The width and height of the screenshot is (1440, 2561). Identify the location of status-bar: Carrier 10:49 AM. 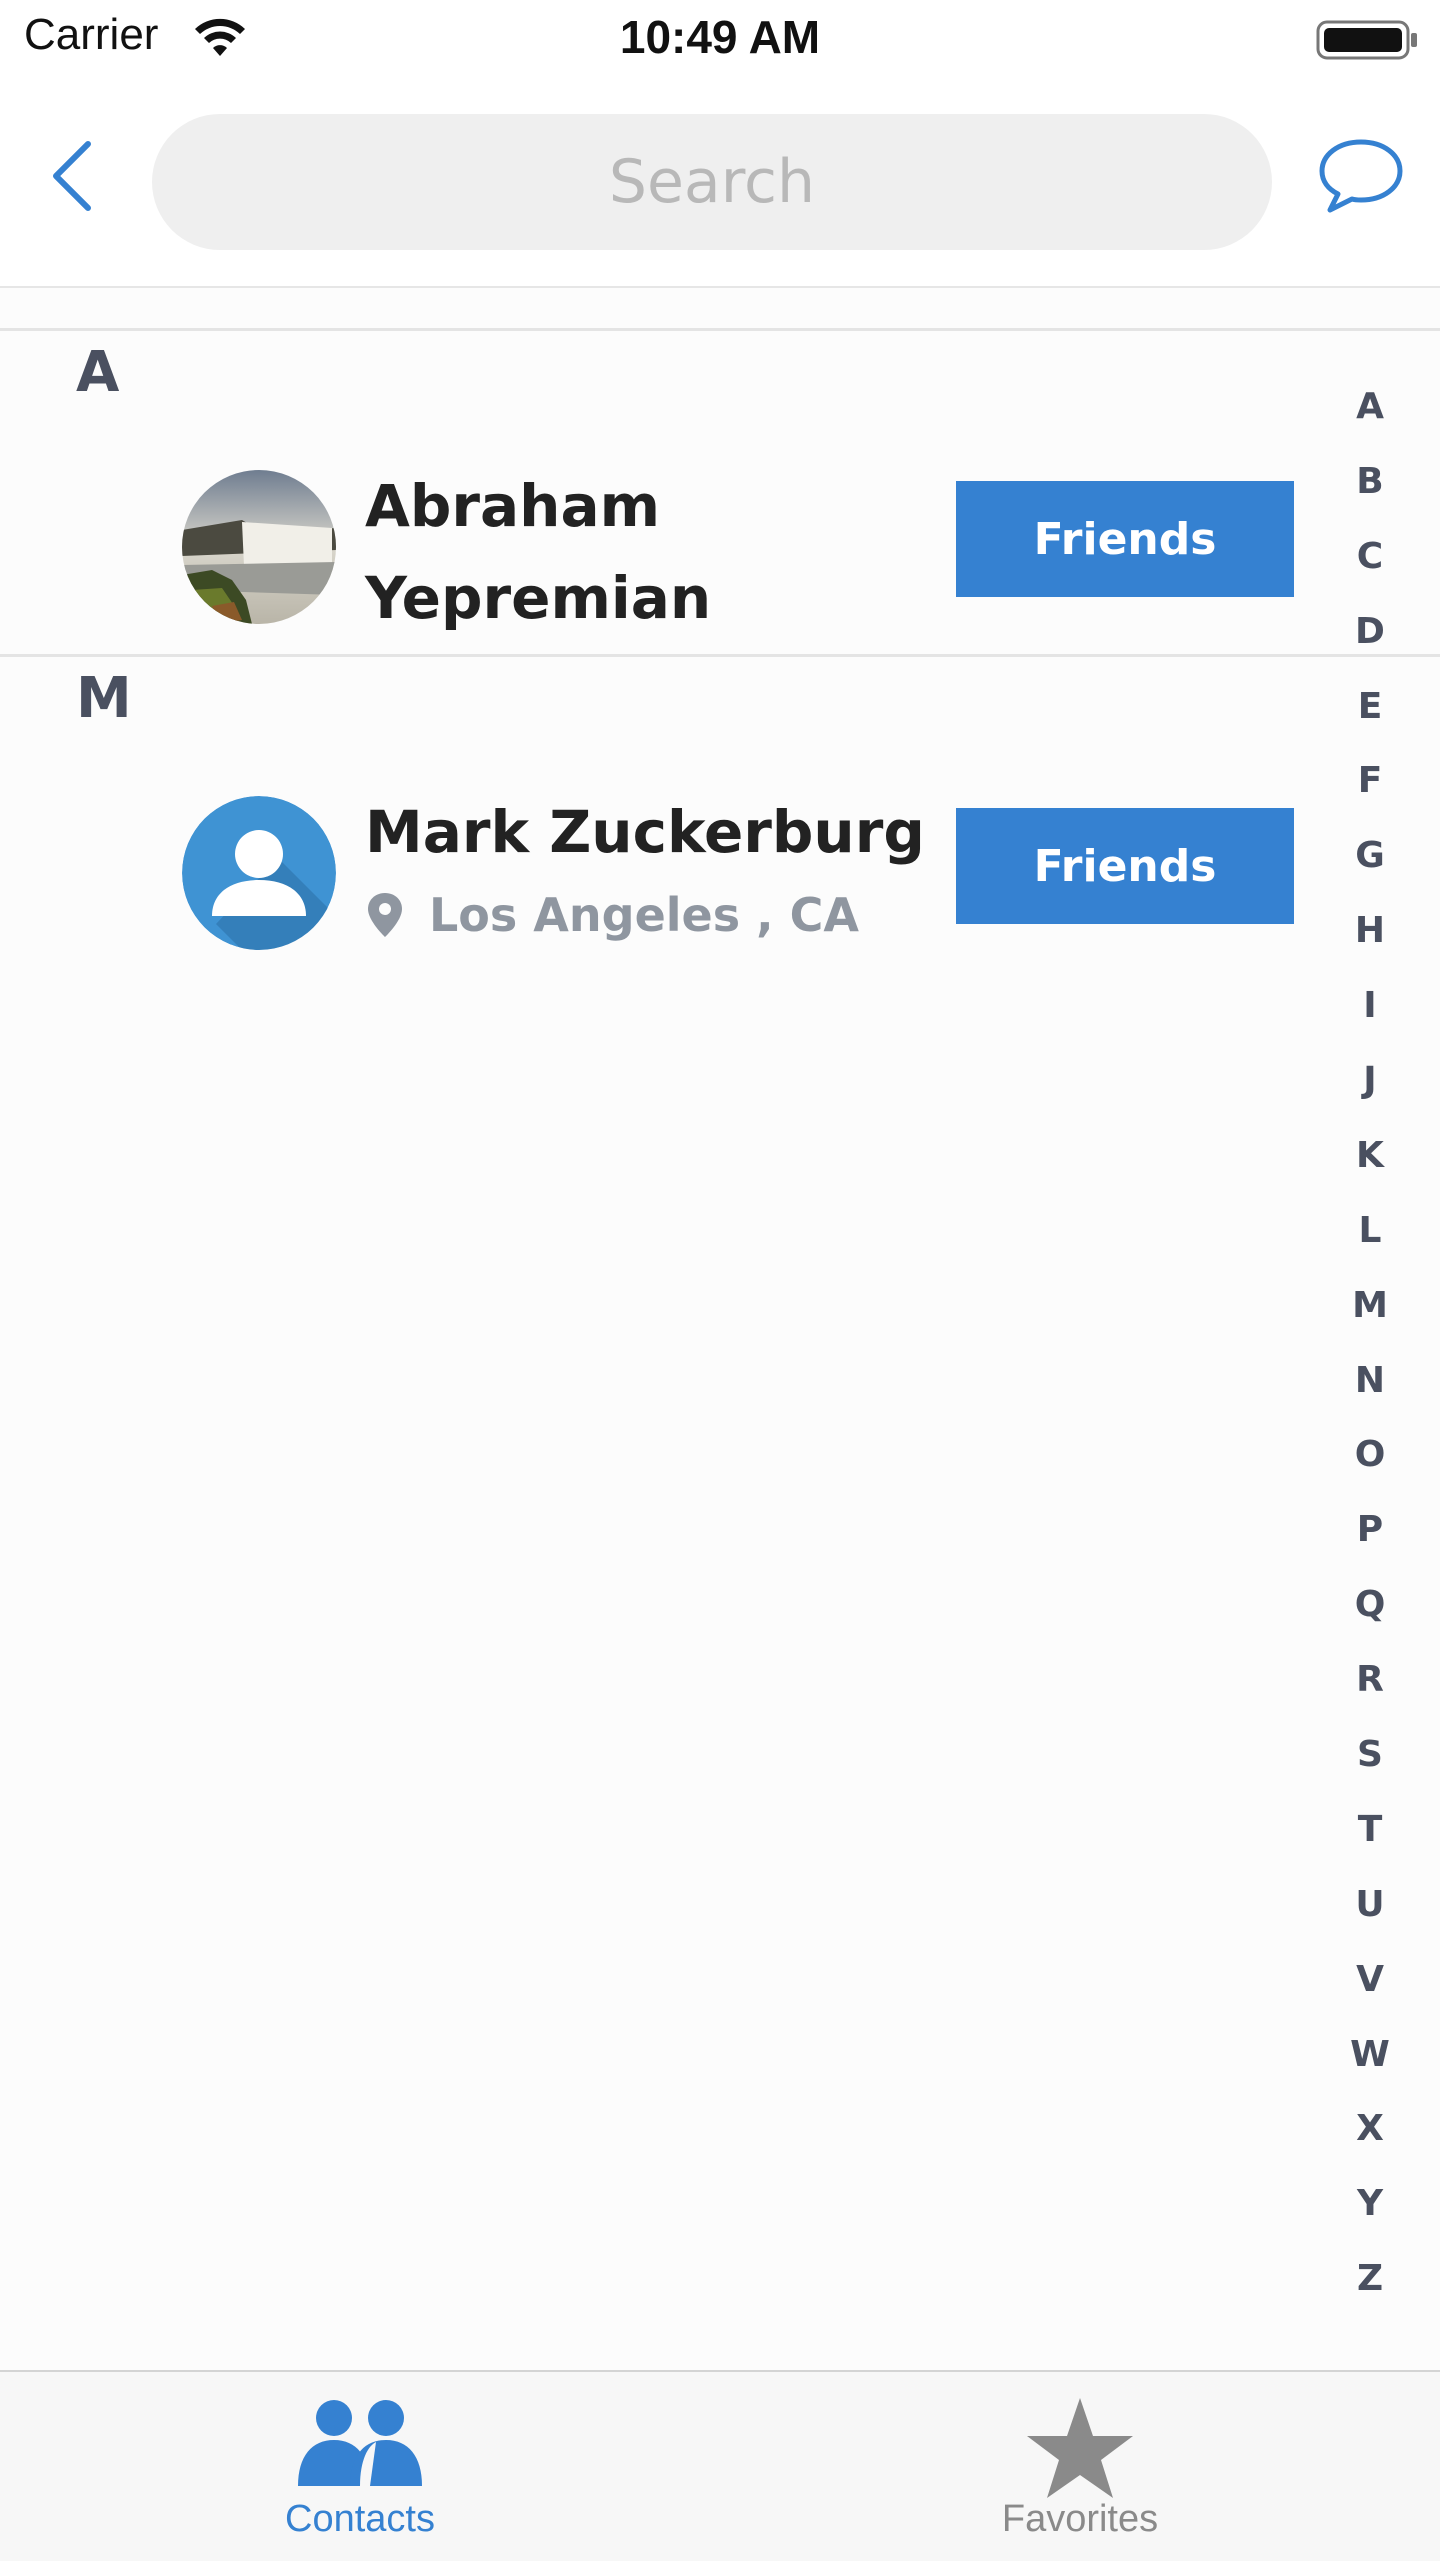
(720, 40).